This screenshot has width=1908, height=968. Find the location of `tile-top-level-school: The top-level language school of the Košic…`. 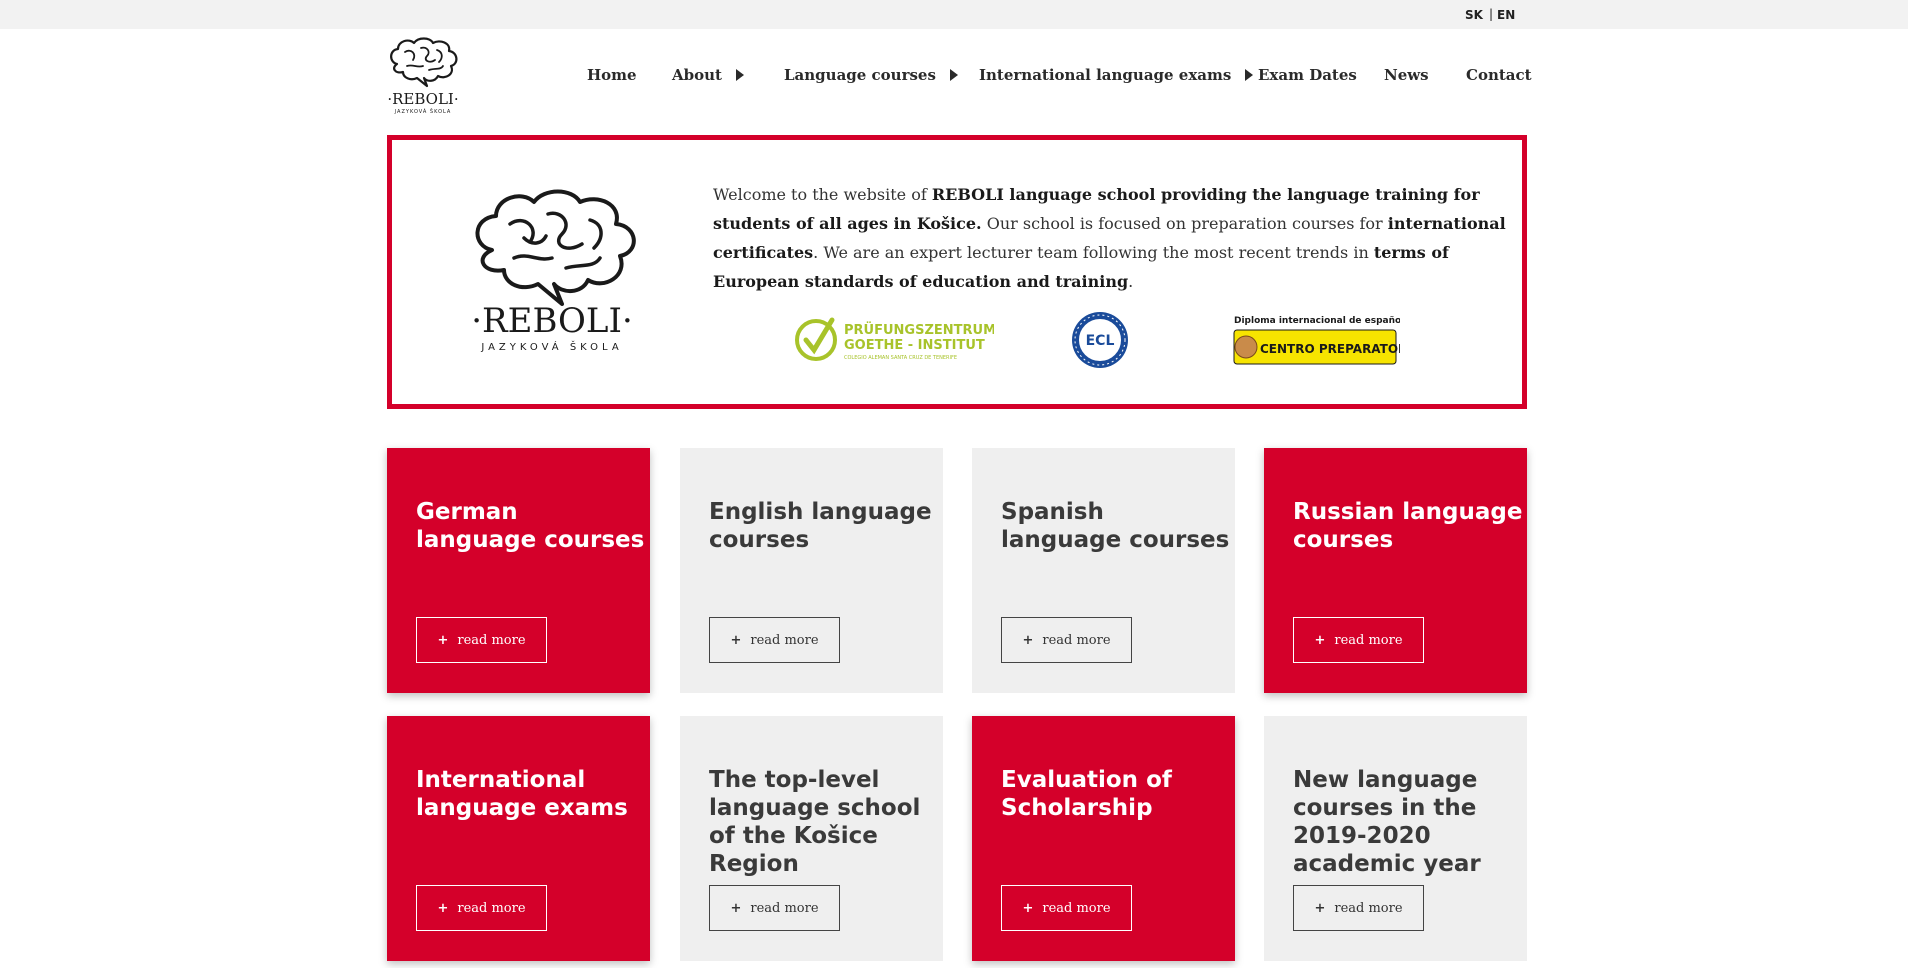

tile-top-level-school: The top-level language school of the Košic… is located at coordinates (811, 838).